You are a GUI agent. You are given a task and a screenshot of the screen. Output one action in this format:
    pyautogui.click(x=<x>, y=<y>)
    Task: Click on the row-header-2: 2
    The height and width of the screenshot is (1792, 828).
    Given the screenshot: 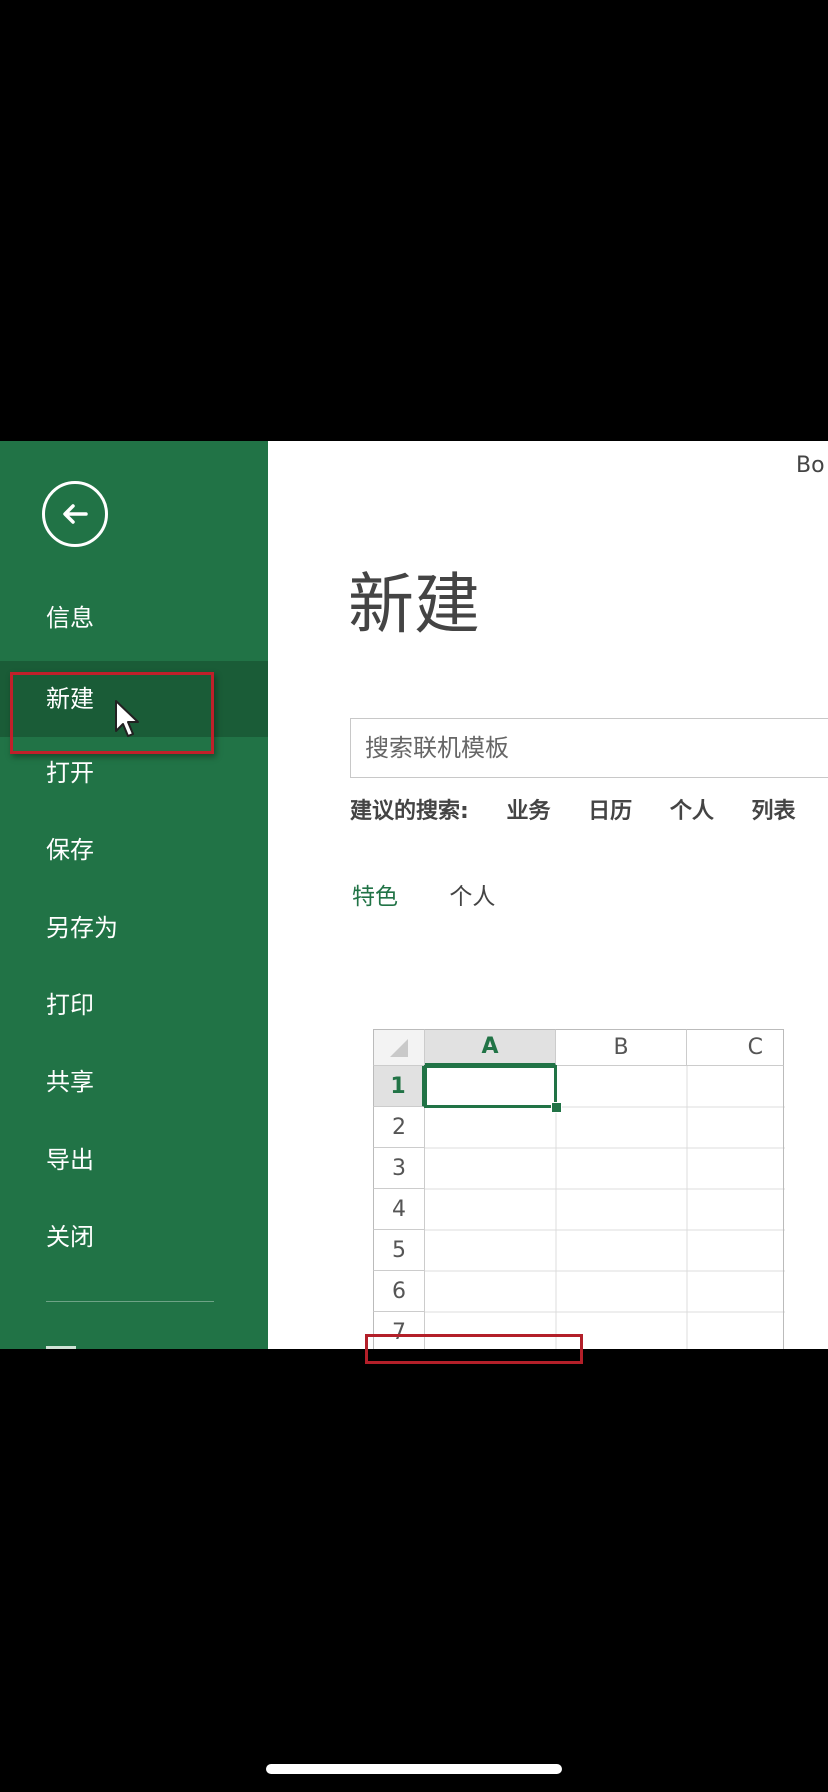 What is the action you would take?
    pyautogui.click(x=399, y=1127)
    